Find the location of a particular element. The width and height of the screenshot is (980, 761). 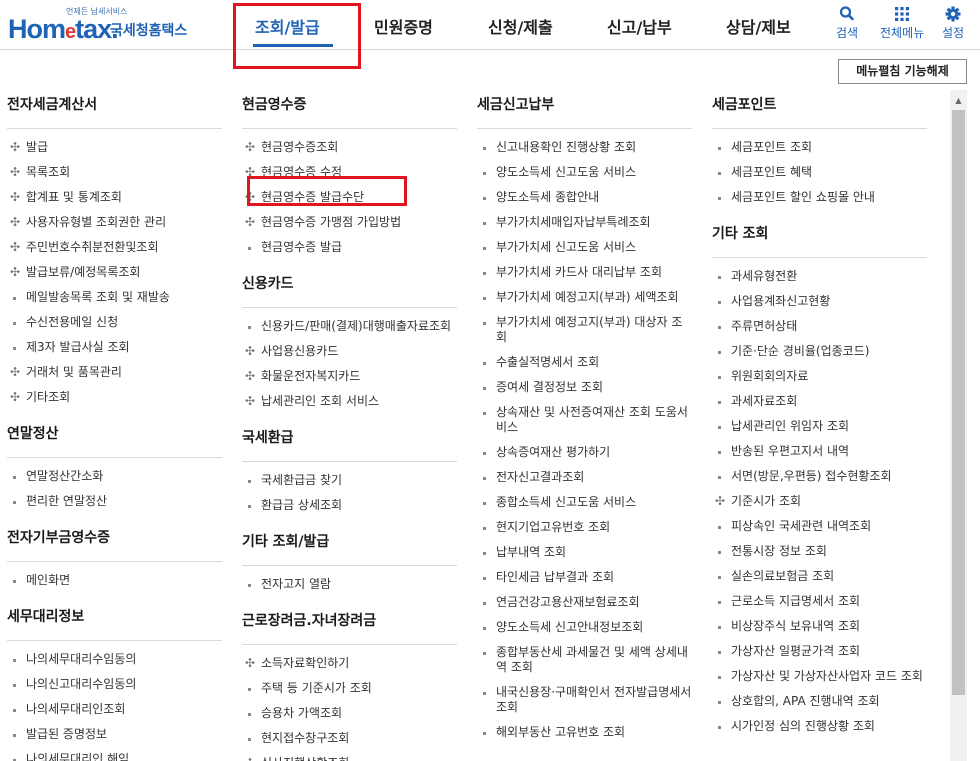

nav-consult-report: 상담/제보 is located at coordinates (758, 26).